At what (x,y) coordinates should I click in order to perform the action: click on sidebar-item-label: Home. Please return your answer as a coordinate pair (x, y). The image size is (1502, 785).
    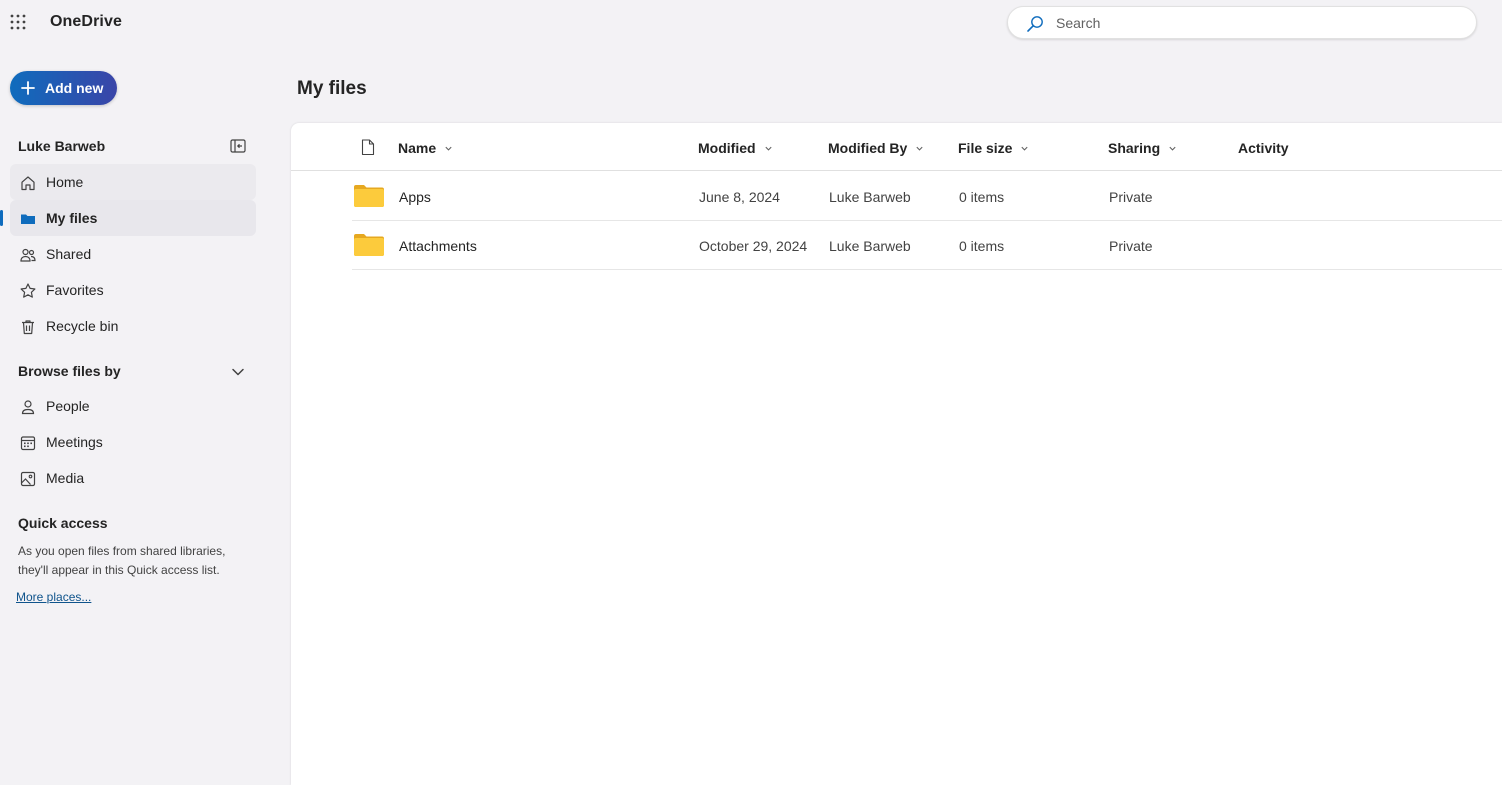
    Looking at the image, I should click on (65, 182).